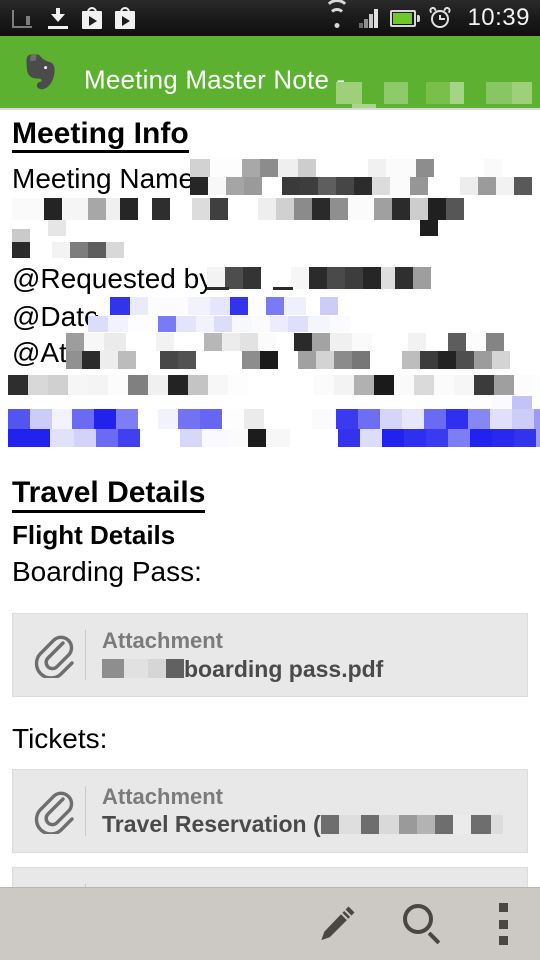  What do you see at coordinates (270, 923) in the screenshot?
I see `bottom-toolbar` at bounding box center [270, 923].